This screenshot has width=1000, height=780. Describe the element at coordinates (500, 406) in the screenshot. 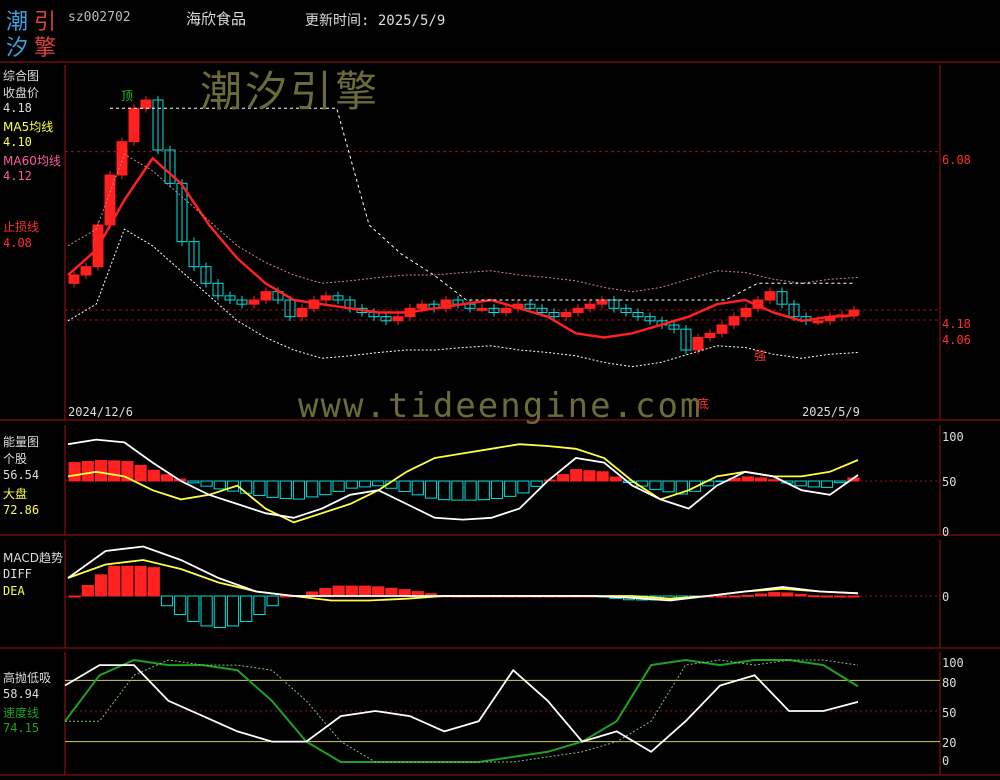

I see `url-watermark: www.tideengine.com` at that location.